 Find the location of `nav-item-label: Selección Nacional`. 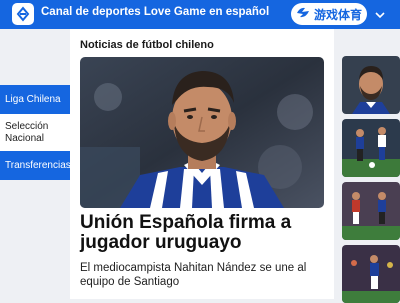

nav-item-label: Selección Nacional is located at coordinates (27, 132).